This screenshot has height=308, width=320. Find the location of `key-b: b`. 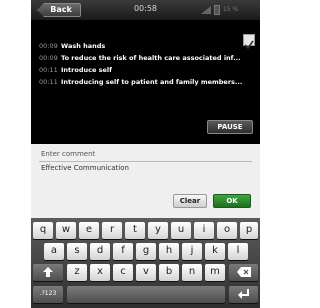

key-b: b is located at coordinates (169, 272).